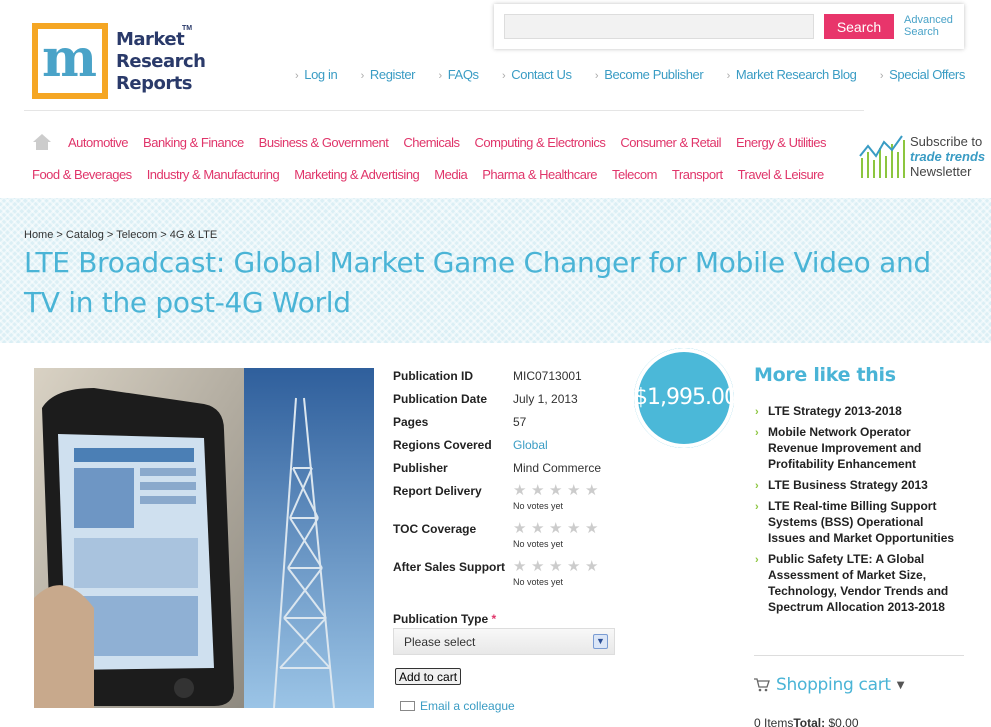  What do you see at coordinates (42, 142) in the screenshot?
I see `home-icon` at bounding box center [42, 142].